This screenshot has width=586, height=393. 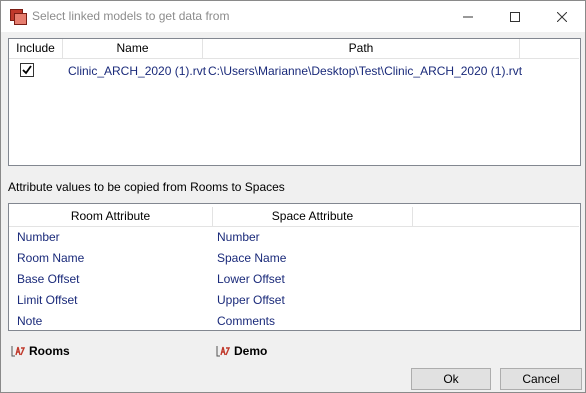 What do you see at coordinates (238, 237) in the screenshot?
I see `space-attribute-cell: Number` at bounding box center [238, 237].